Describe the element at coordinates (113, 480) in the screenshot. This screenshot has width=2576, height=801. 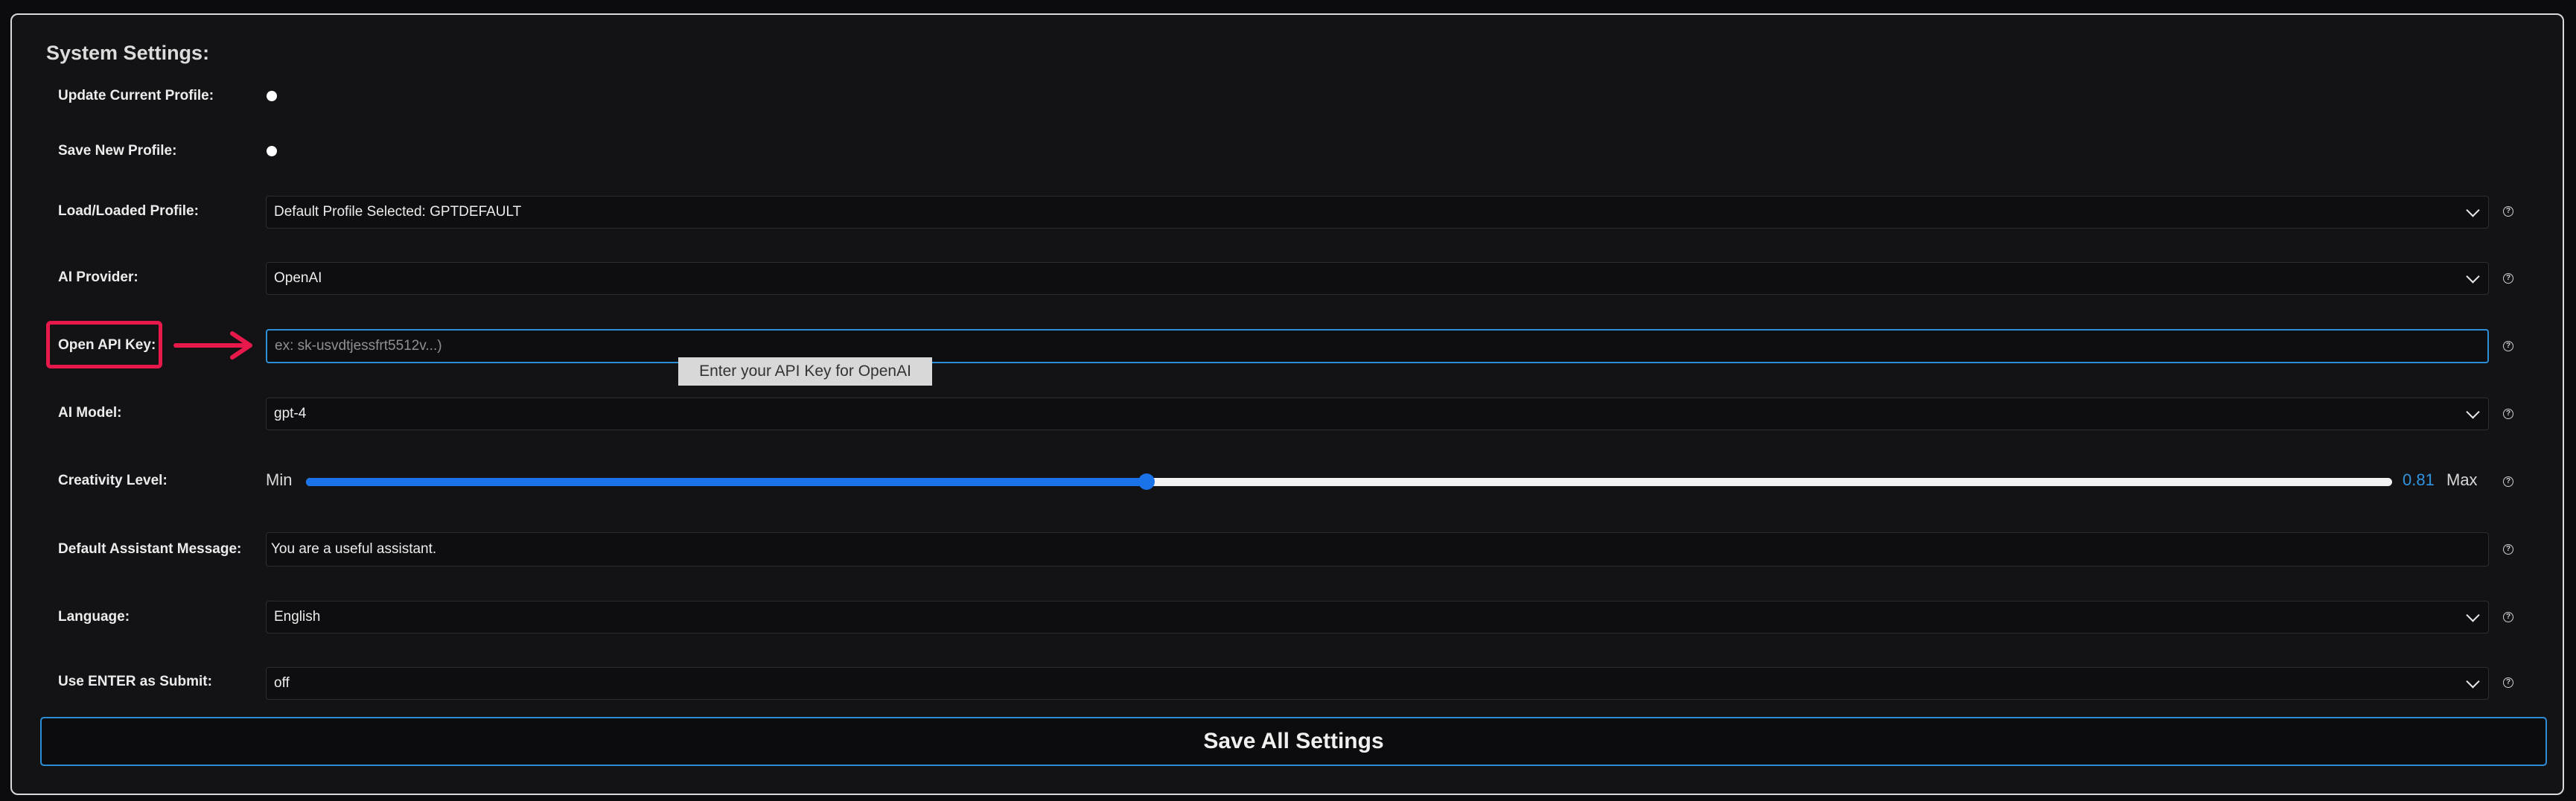
I see `creativity-label: Creativity Level:` at that location.